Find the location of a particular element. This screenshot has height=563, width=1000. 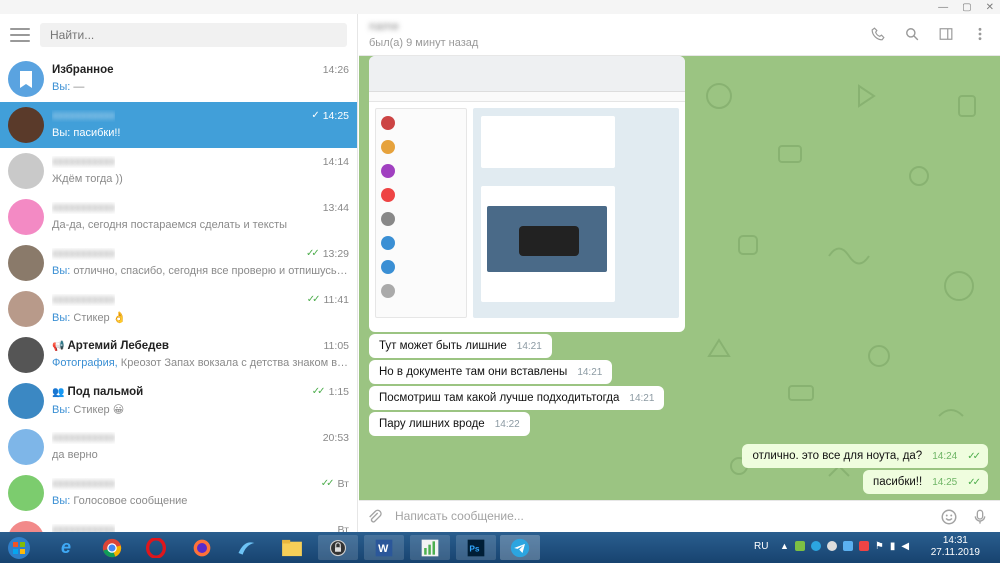

incoming-message: Но в документе там они вставлены 14:21 is located at coordinates (491, 372).